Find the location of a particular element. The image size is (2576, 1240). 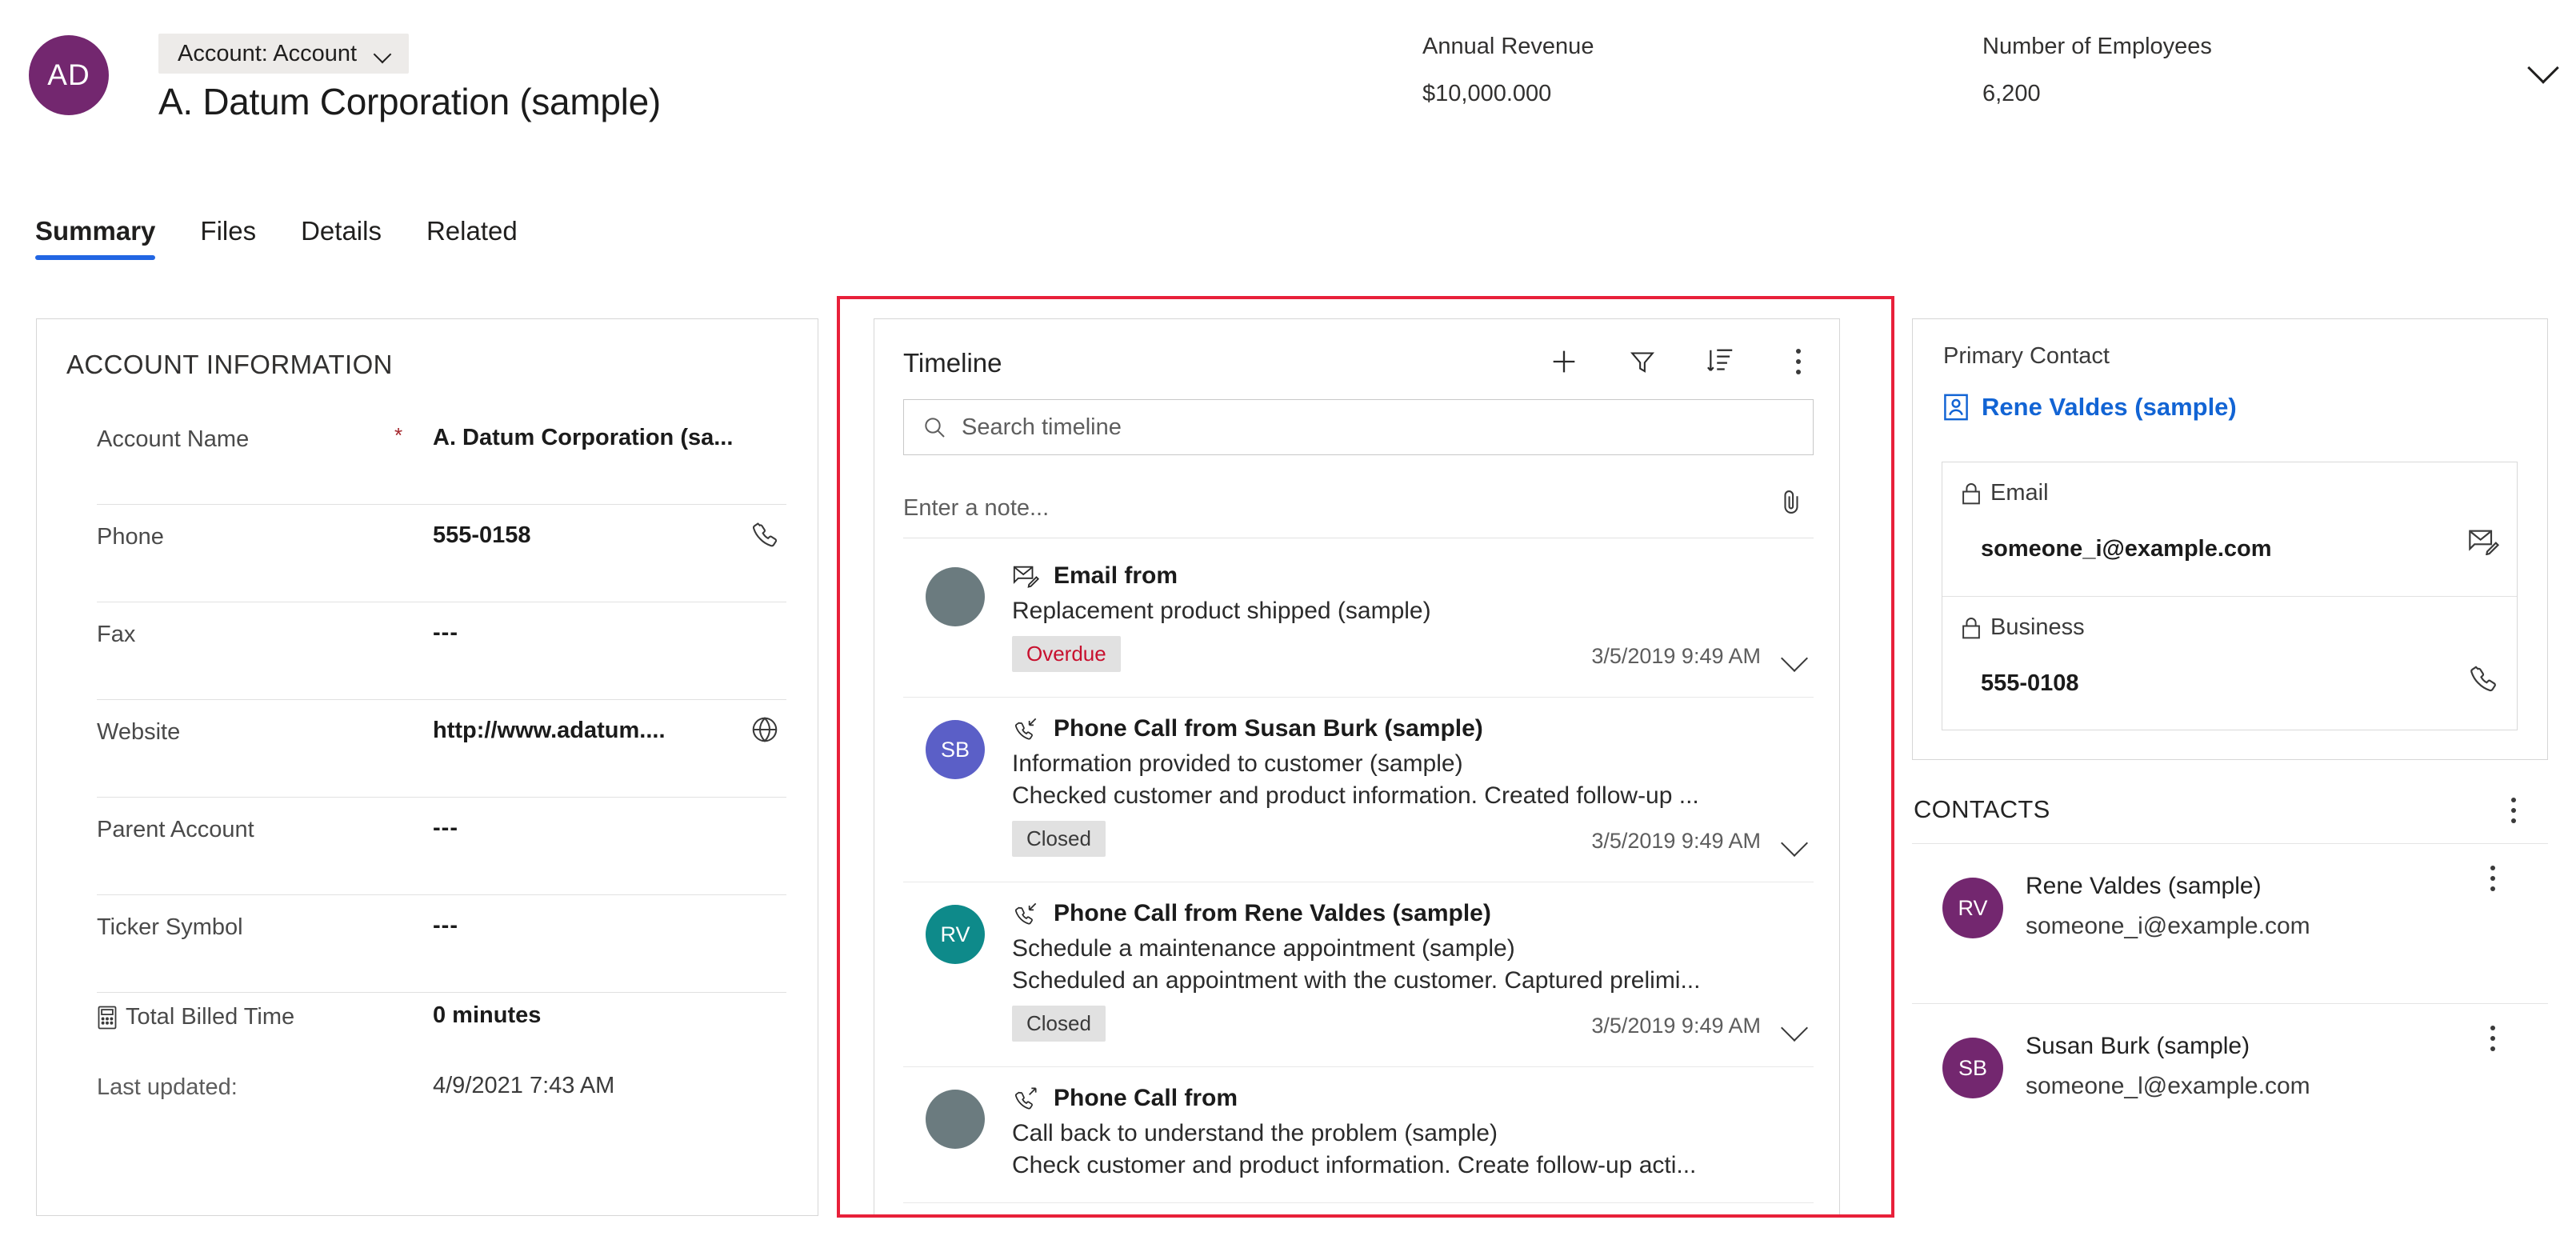

contact-name: Rene Valdes (sample) is located at coordinates (2144, 886).